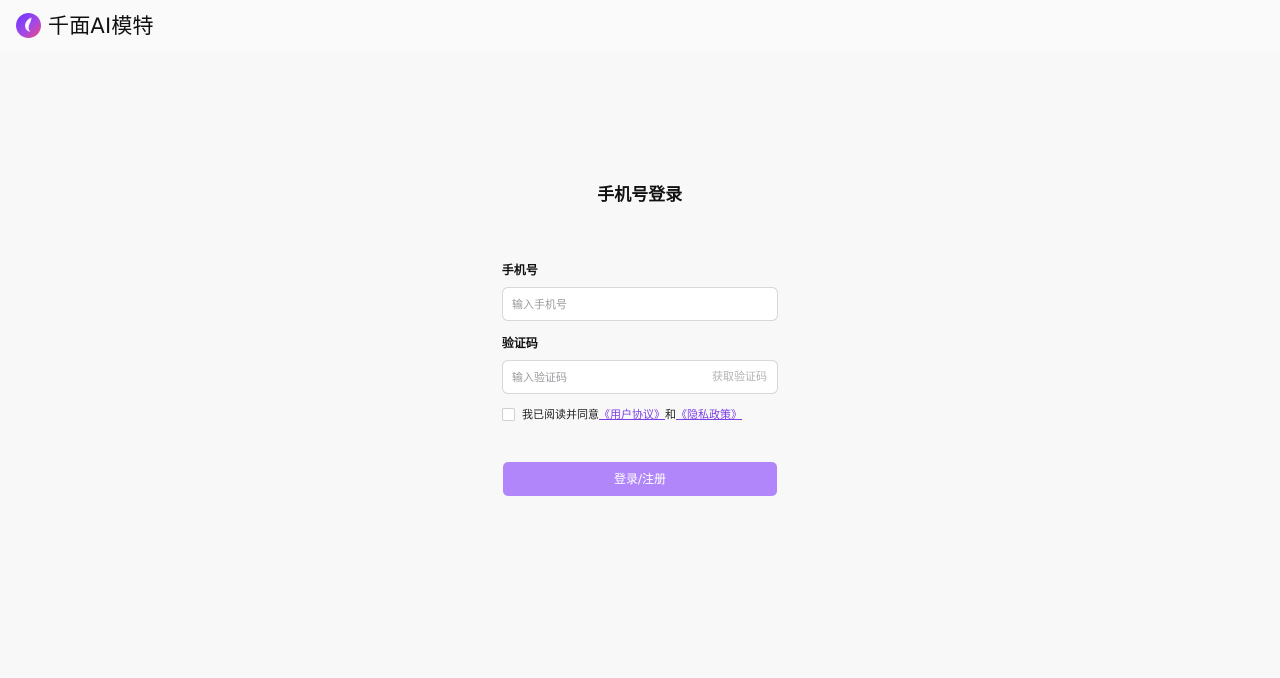 This screenshot has width=1280, height=678. I want to click on privacy-policy-link: 《隐私政策》, so click(709, 414).